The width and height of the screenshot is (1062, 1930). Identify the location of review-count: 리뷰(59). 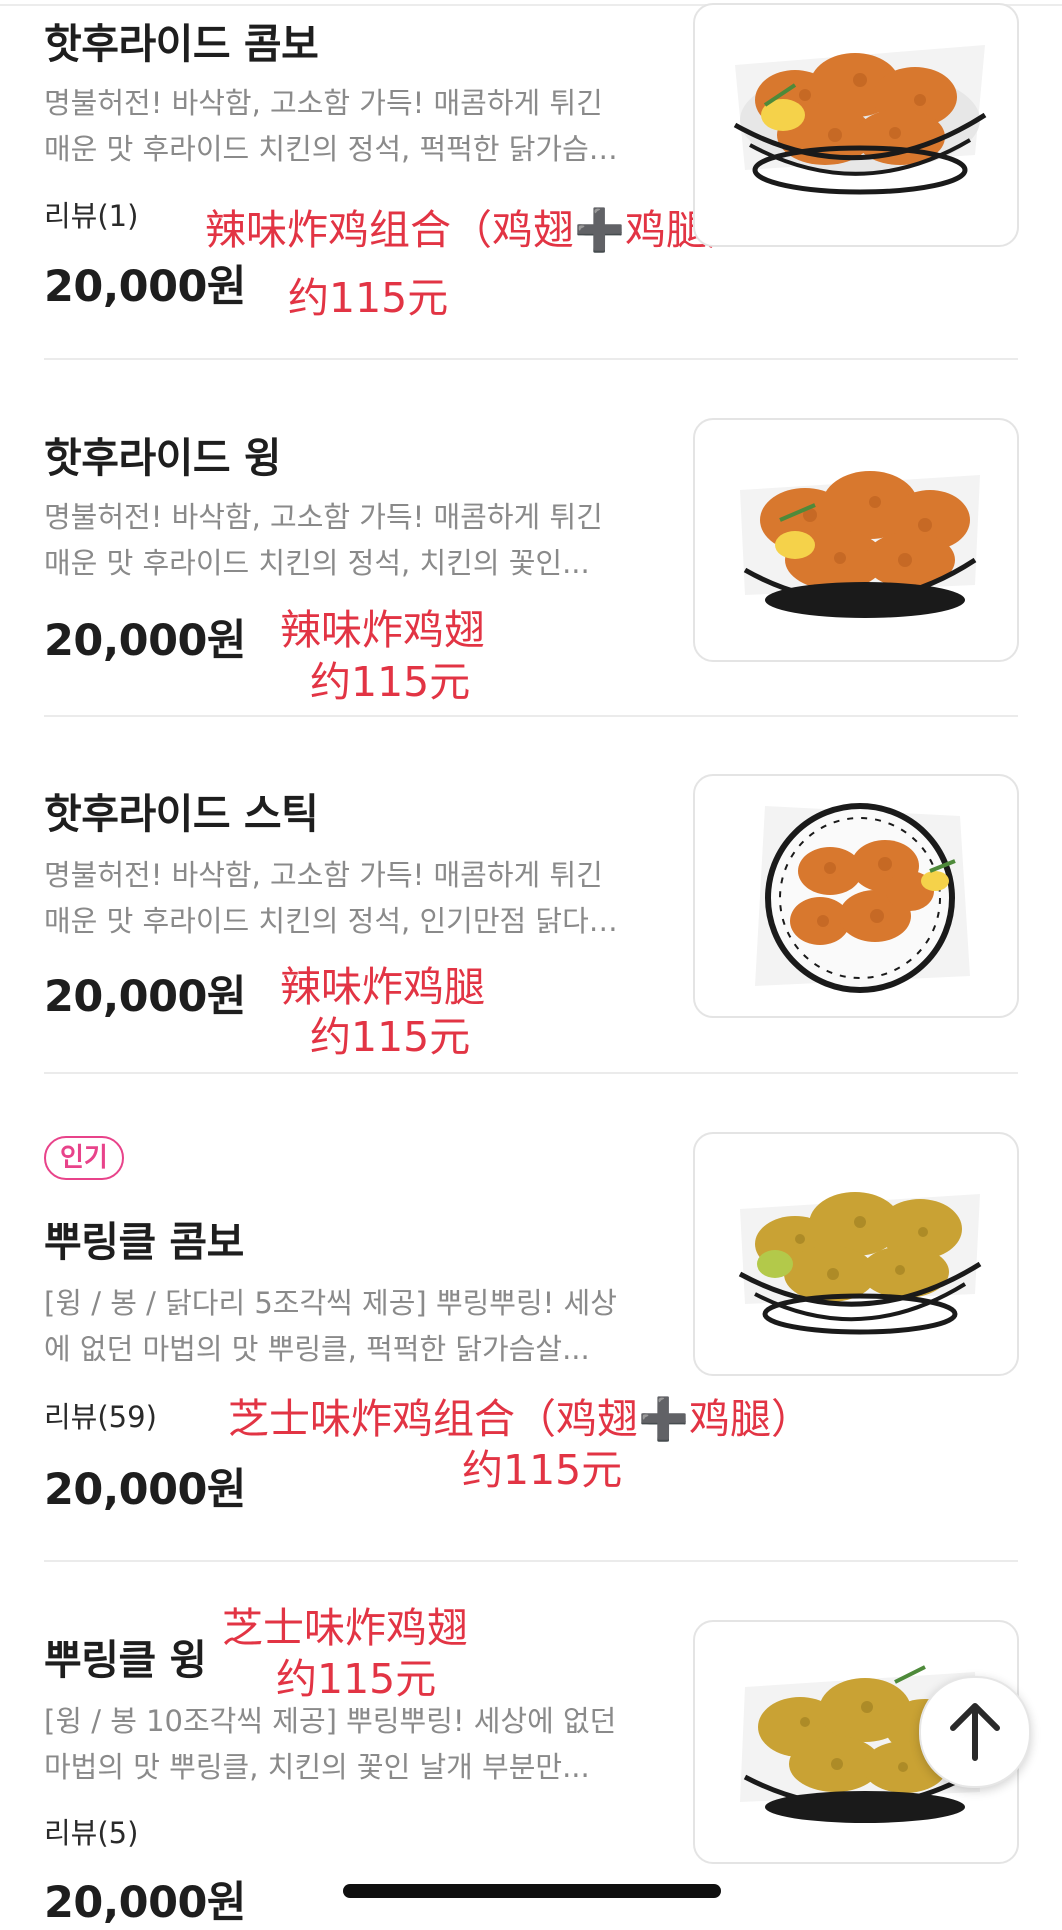
(100, 1415).